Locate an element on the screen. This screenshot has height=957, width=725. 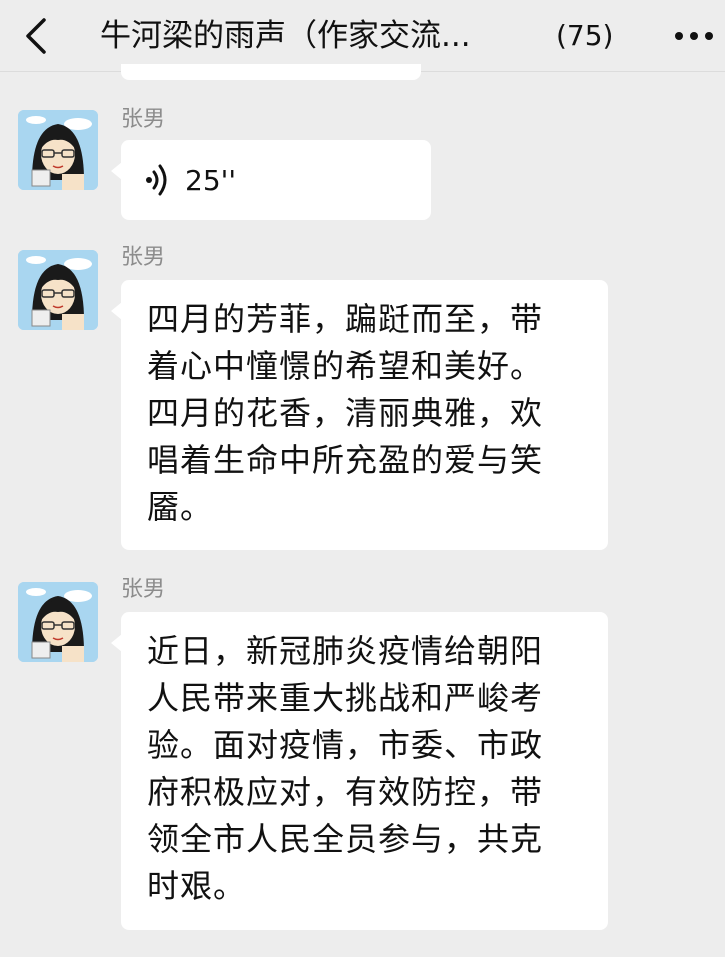
more-button is located at coordinates (694, 36).